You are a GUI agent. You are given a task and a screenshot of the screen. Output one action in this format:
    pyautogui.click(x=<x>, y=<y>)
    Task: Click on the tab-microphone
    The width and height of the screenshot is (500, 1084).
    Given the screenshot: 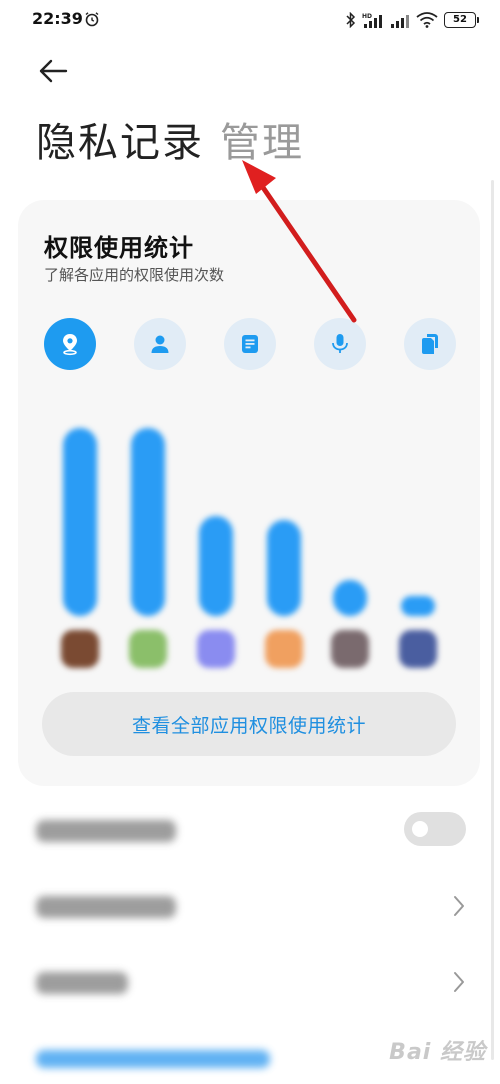 What is the action you would take?
    pyautogui.click(x=340, y=344)
    